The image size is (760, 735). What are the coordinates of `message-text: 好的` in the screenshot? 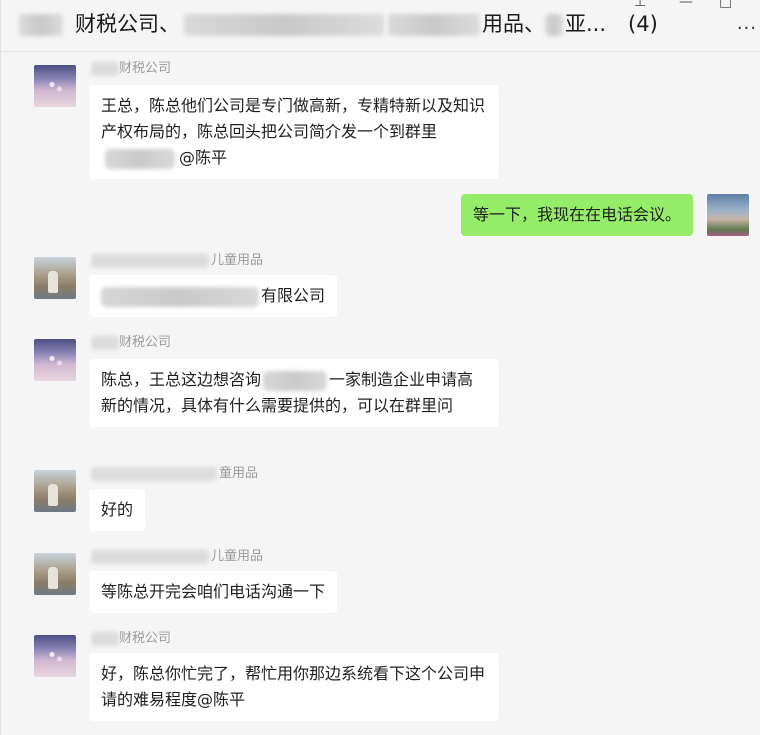 It's located at (117, 509).